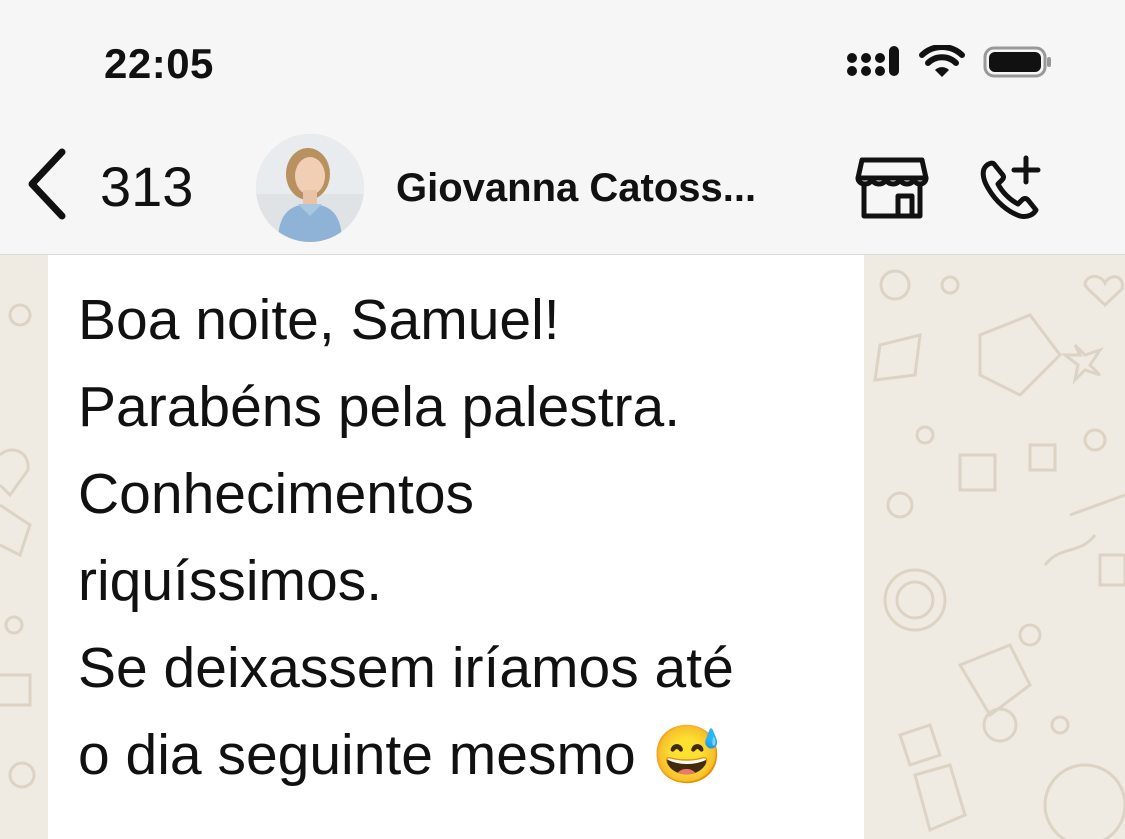 The width and height of the screenshot is (1125, 839). I want to click on status-icons, so click(951, 64).